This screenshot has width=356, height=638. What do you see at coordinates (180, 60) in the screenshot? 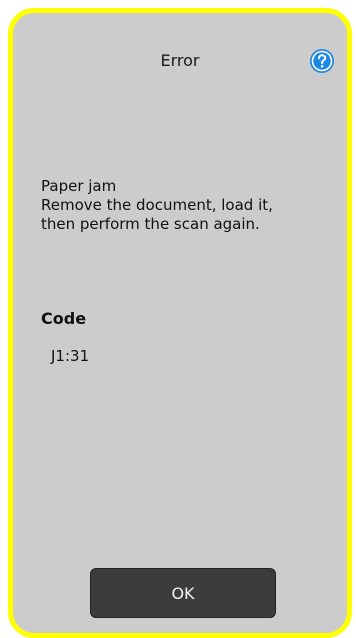
I see `dialog-title: Error` at bounding box center [180, 60].